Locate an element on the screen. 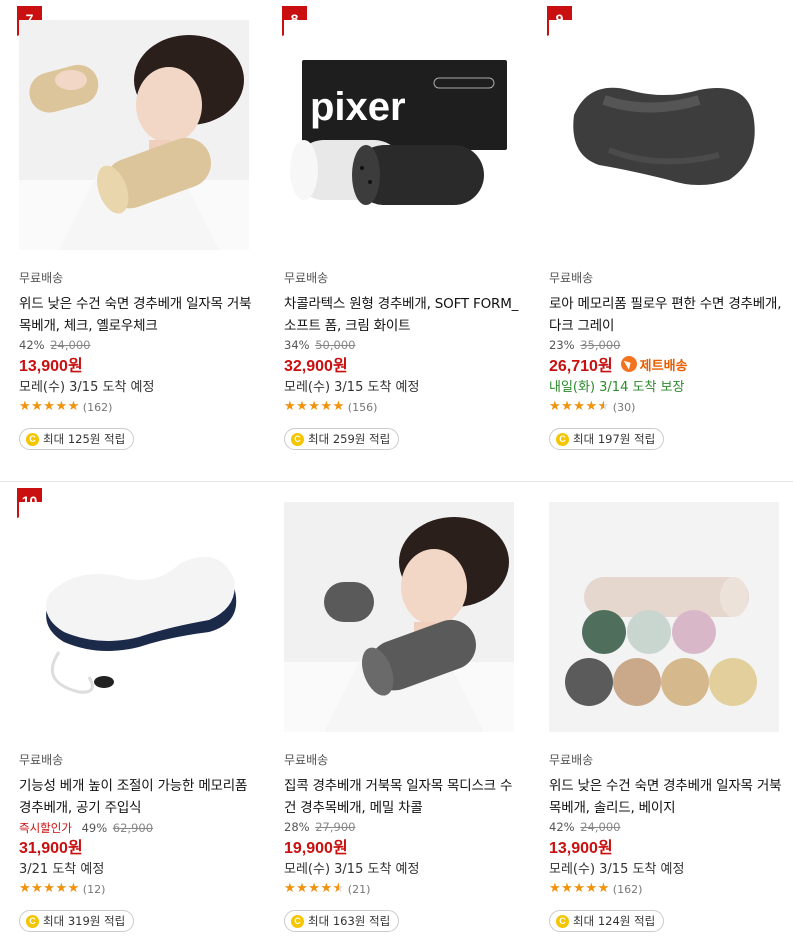  price-info: 23% 35,000 is located at coordinates (584, 345).